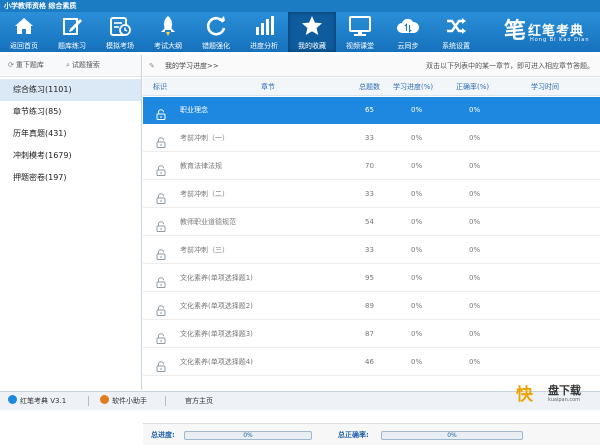 The height and width of the screenshot is (446, 600). I want to click on row-chapter: 考前冲刺（一）, so click(204, 138).